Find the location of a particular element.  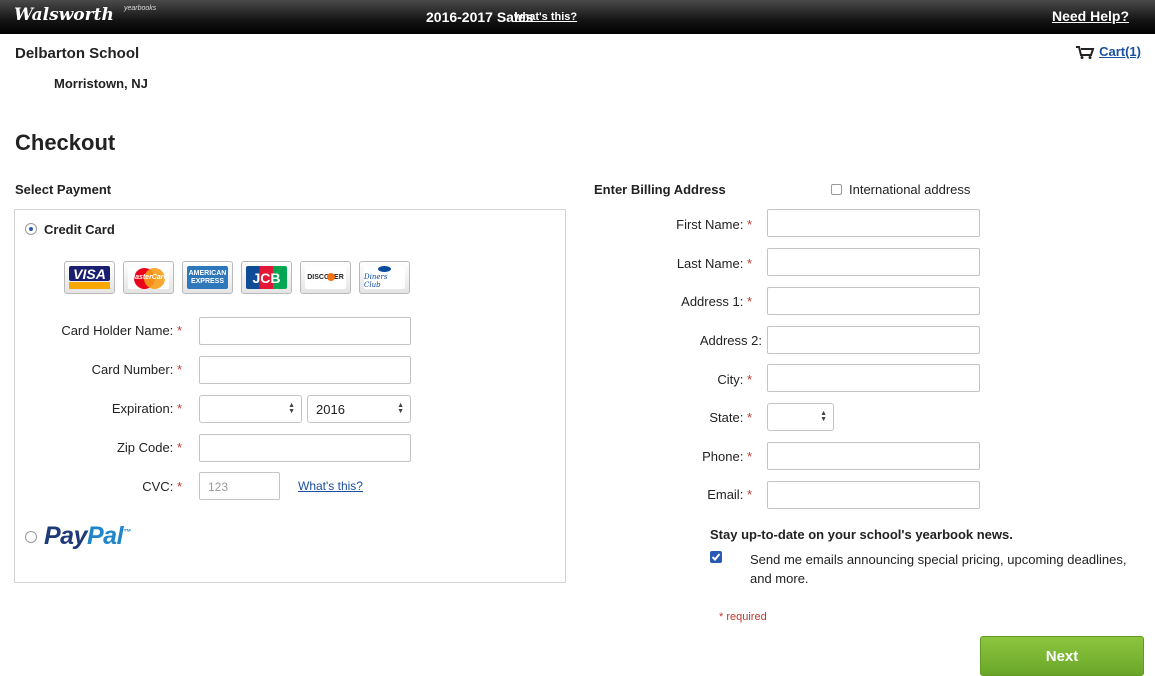

zip-code-label: Zip Code: * is located at coordinates (149, 447).